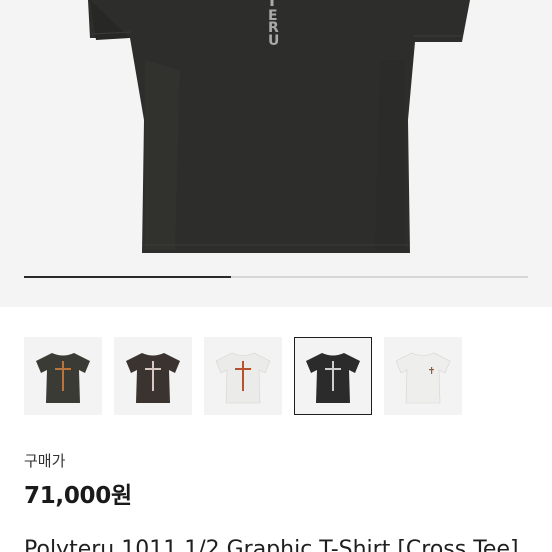 The height and width of the screenshot is (552, 552). What do you see at coordinates (273, 41) in the screenshot?
I see `svg-text: U` at bounding box center [273, 41].